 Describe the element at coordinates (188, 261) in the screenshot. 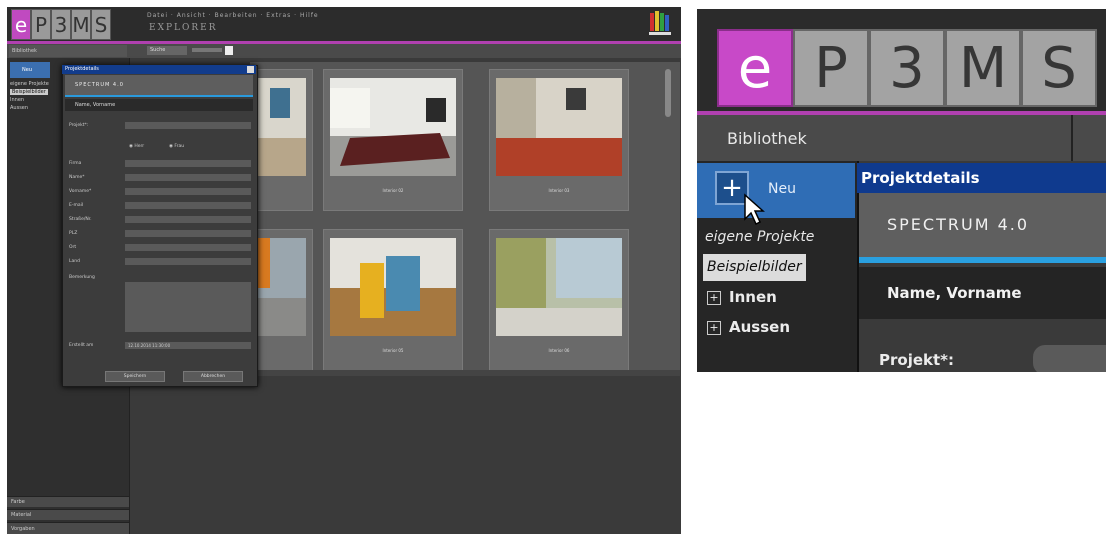

I see `country-field` at that location.